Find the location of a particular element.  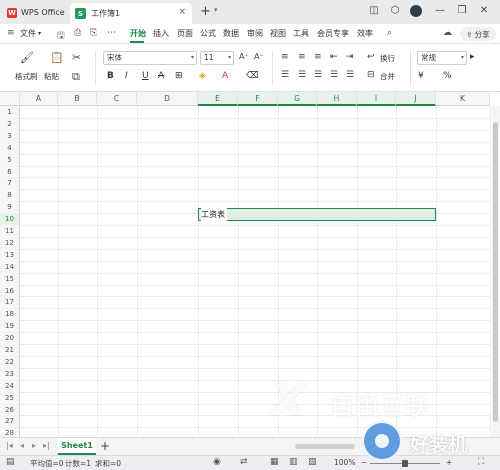

currency-button: ¥ is located at coordinates (421, 76).